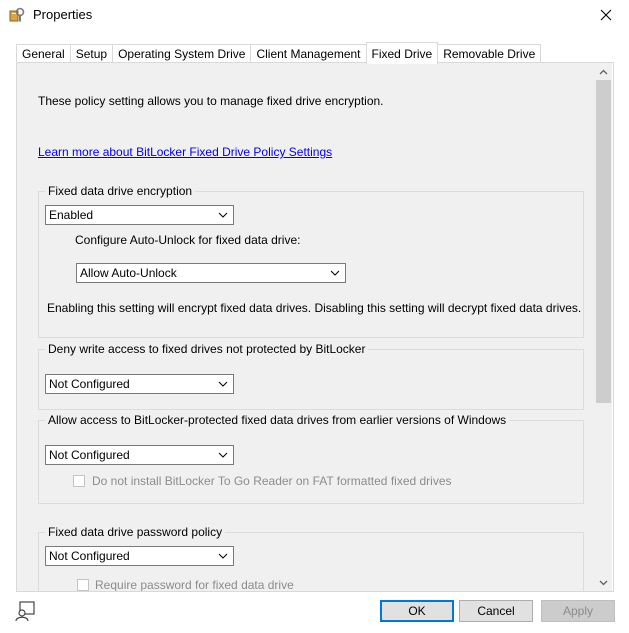  What do you see at coordinates (402, 53) in the screenshot?
I see `tab-fixed-drive: Fixed Drive` at bounding box center [402, 53].